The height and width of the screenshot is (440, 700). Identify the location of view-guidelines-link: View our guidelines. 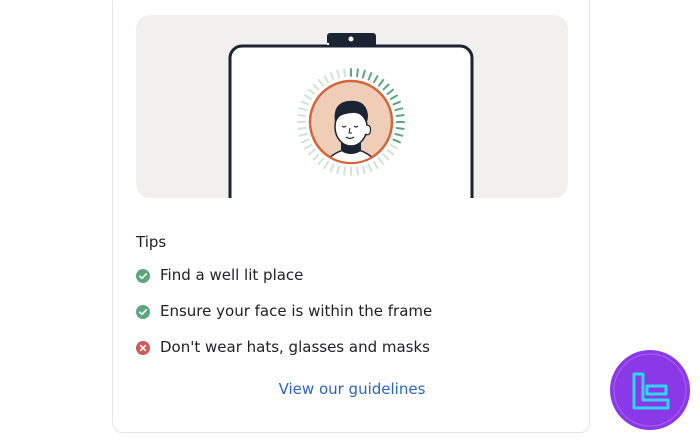
(352, 389).